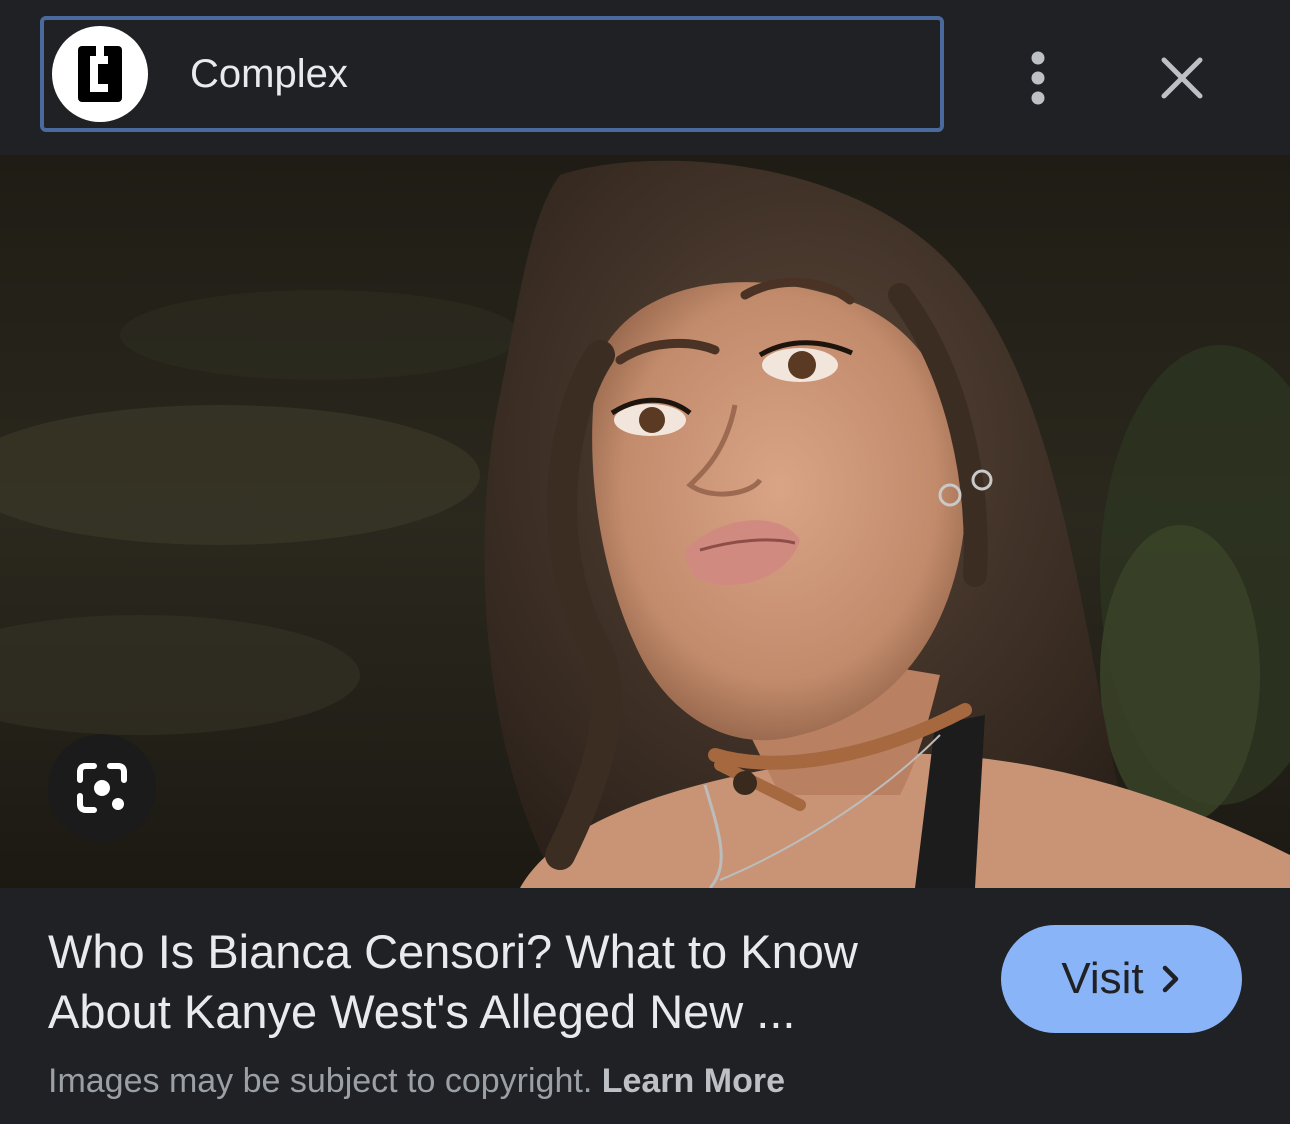  Describe the element at coordinates (453, 951) in the screenshot. I see `result-title-line1: Who Is Bianca Censori? What to Know` at that location.